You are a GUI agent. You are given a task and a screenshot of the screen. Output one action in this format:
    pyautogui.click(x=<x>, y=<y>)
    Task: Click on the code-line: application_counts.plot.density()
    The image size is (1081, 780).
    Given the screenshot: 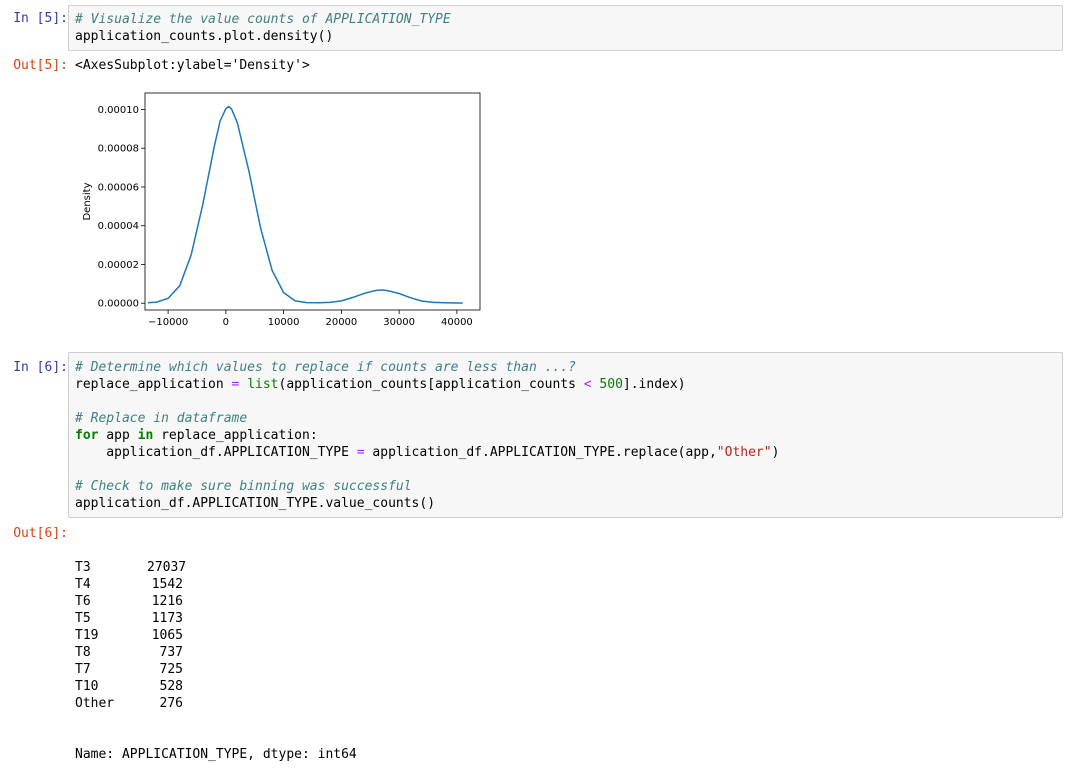 What is the action you would take?
    pyautogui.click(x=565, y=36)
    